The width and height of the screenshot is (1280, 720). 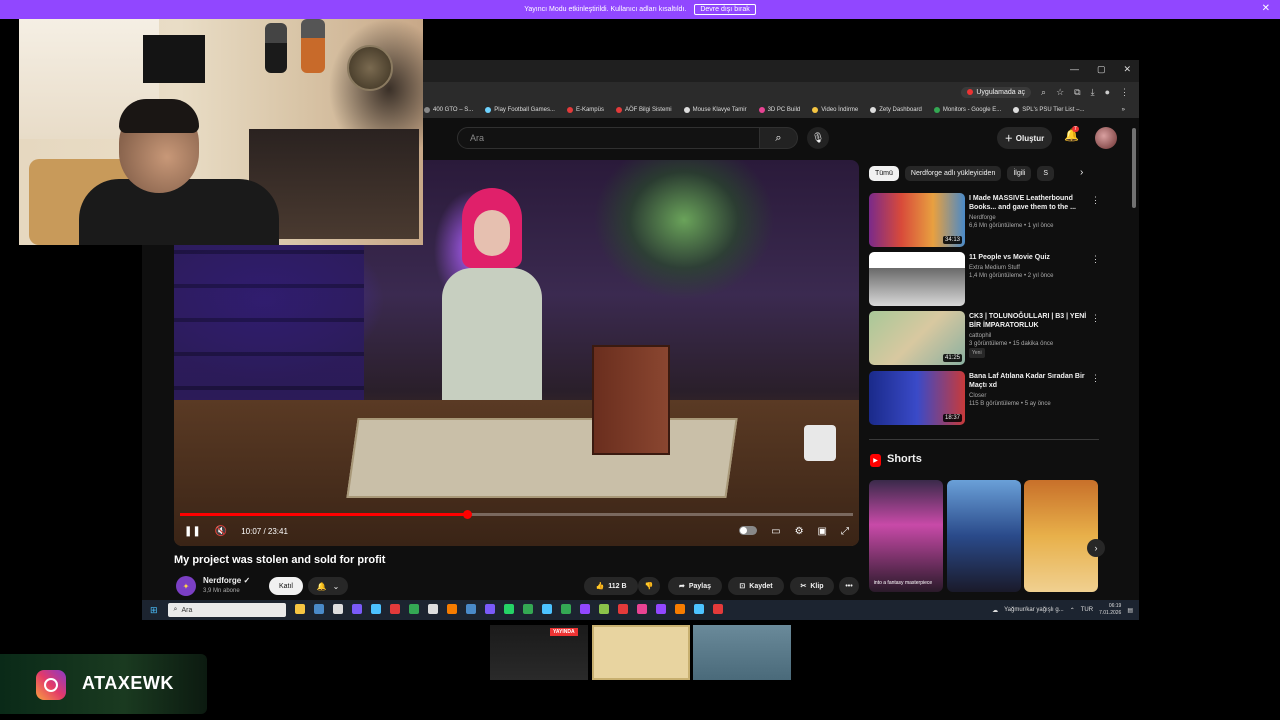 I want to click on channel-avatar: ✦, so click(x=186, y=586).